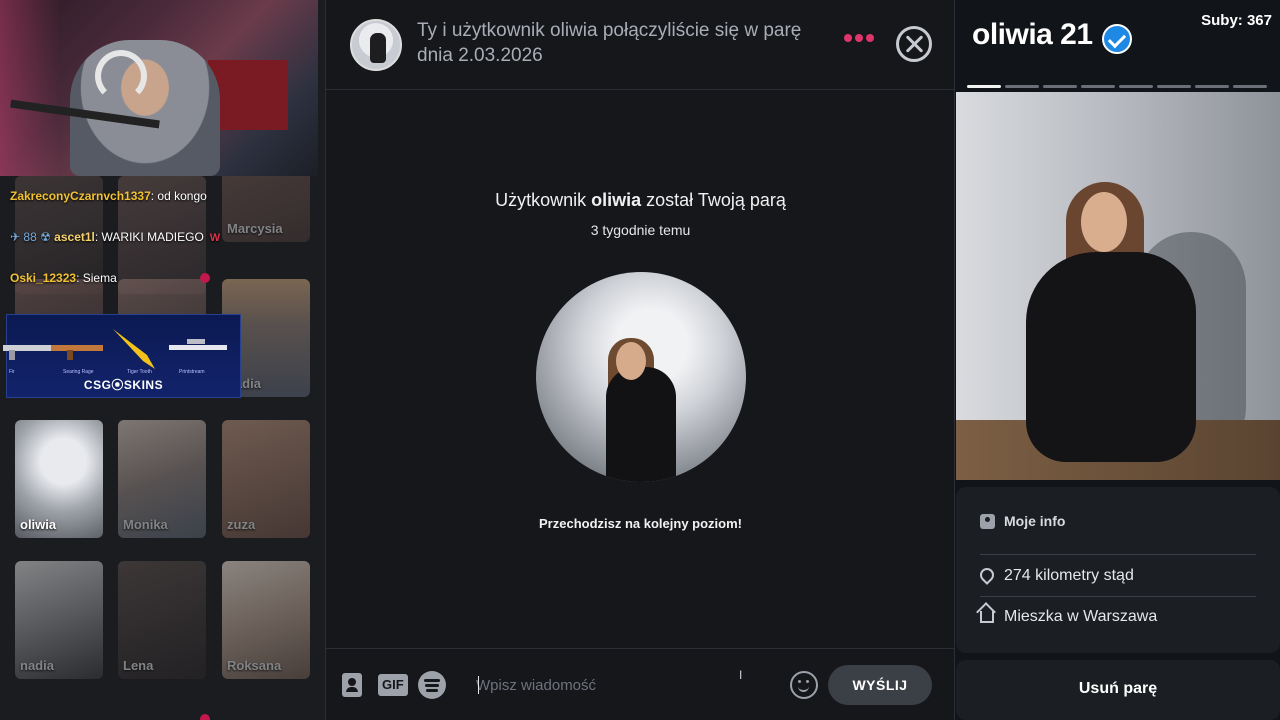 This screenshot has height=720, width=1280. I want to click on profile-card: Monika, so click(162, 479).